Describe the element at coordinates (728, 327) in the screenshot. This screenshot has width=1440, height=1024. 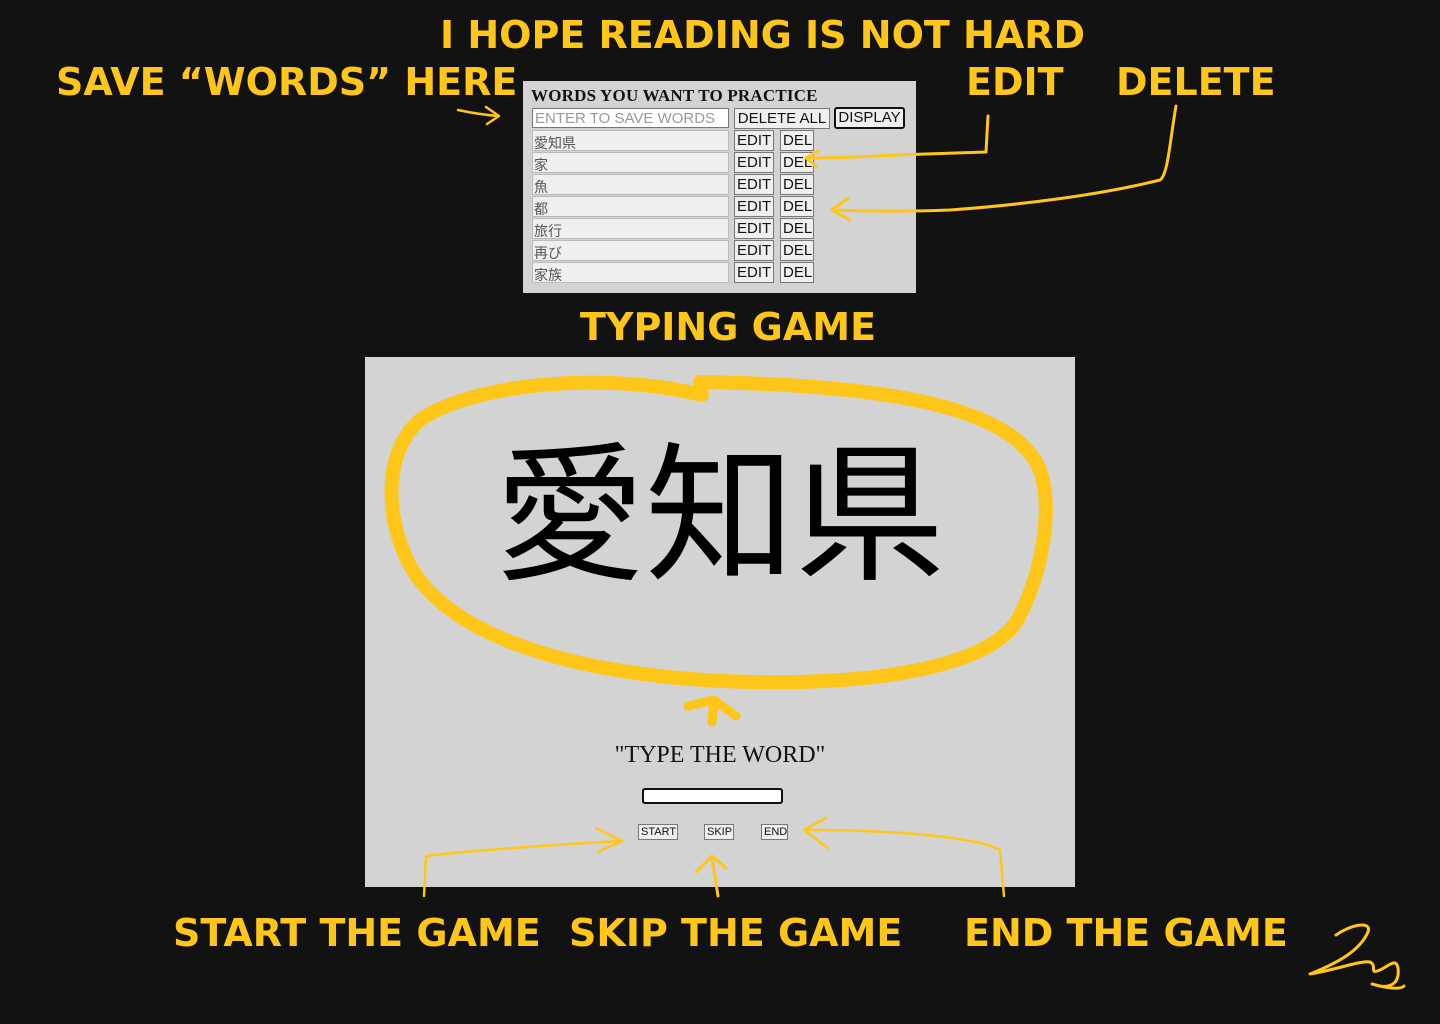
I see `annotation-typing-game: TYPING GAME` at that location.